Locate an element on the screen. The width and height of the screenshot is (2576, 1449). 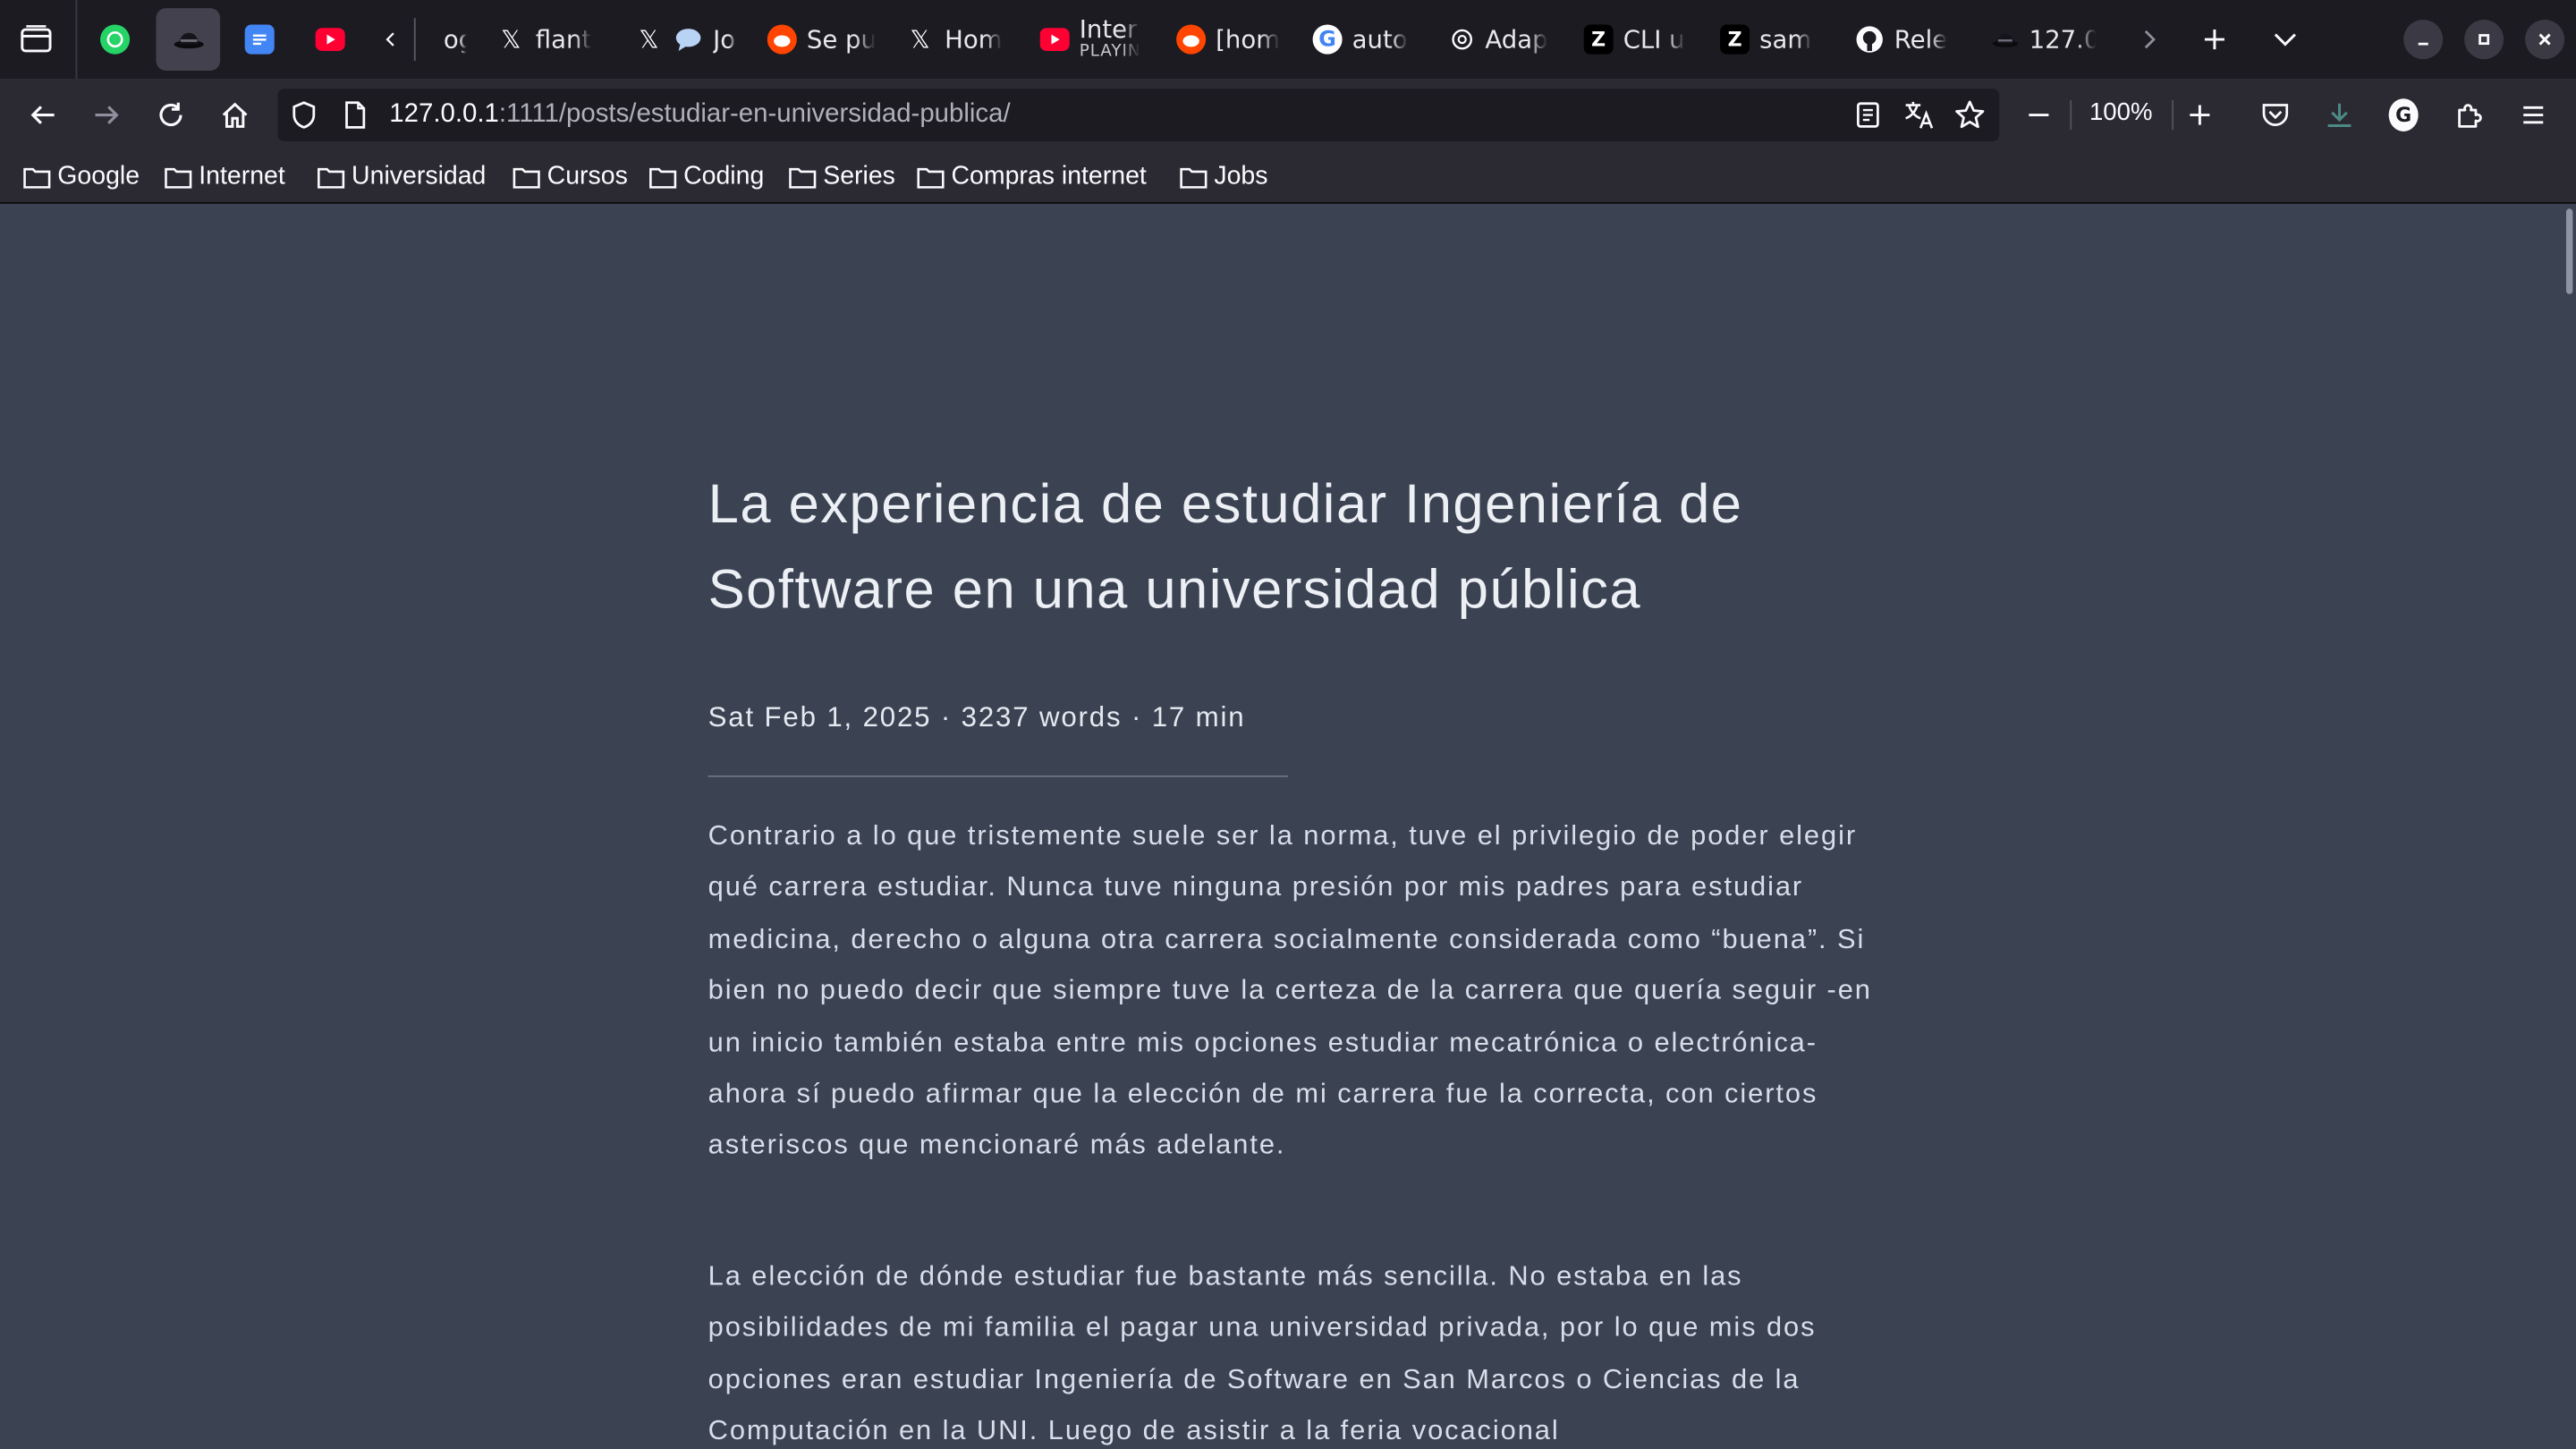
zoom-in-button is located at coordinates (2199, 114).